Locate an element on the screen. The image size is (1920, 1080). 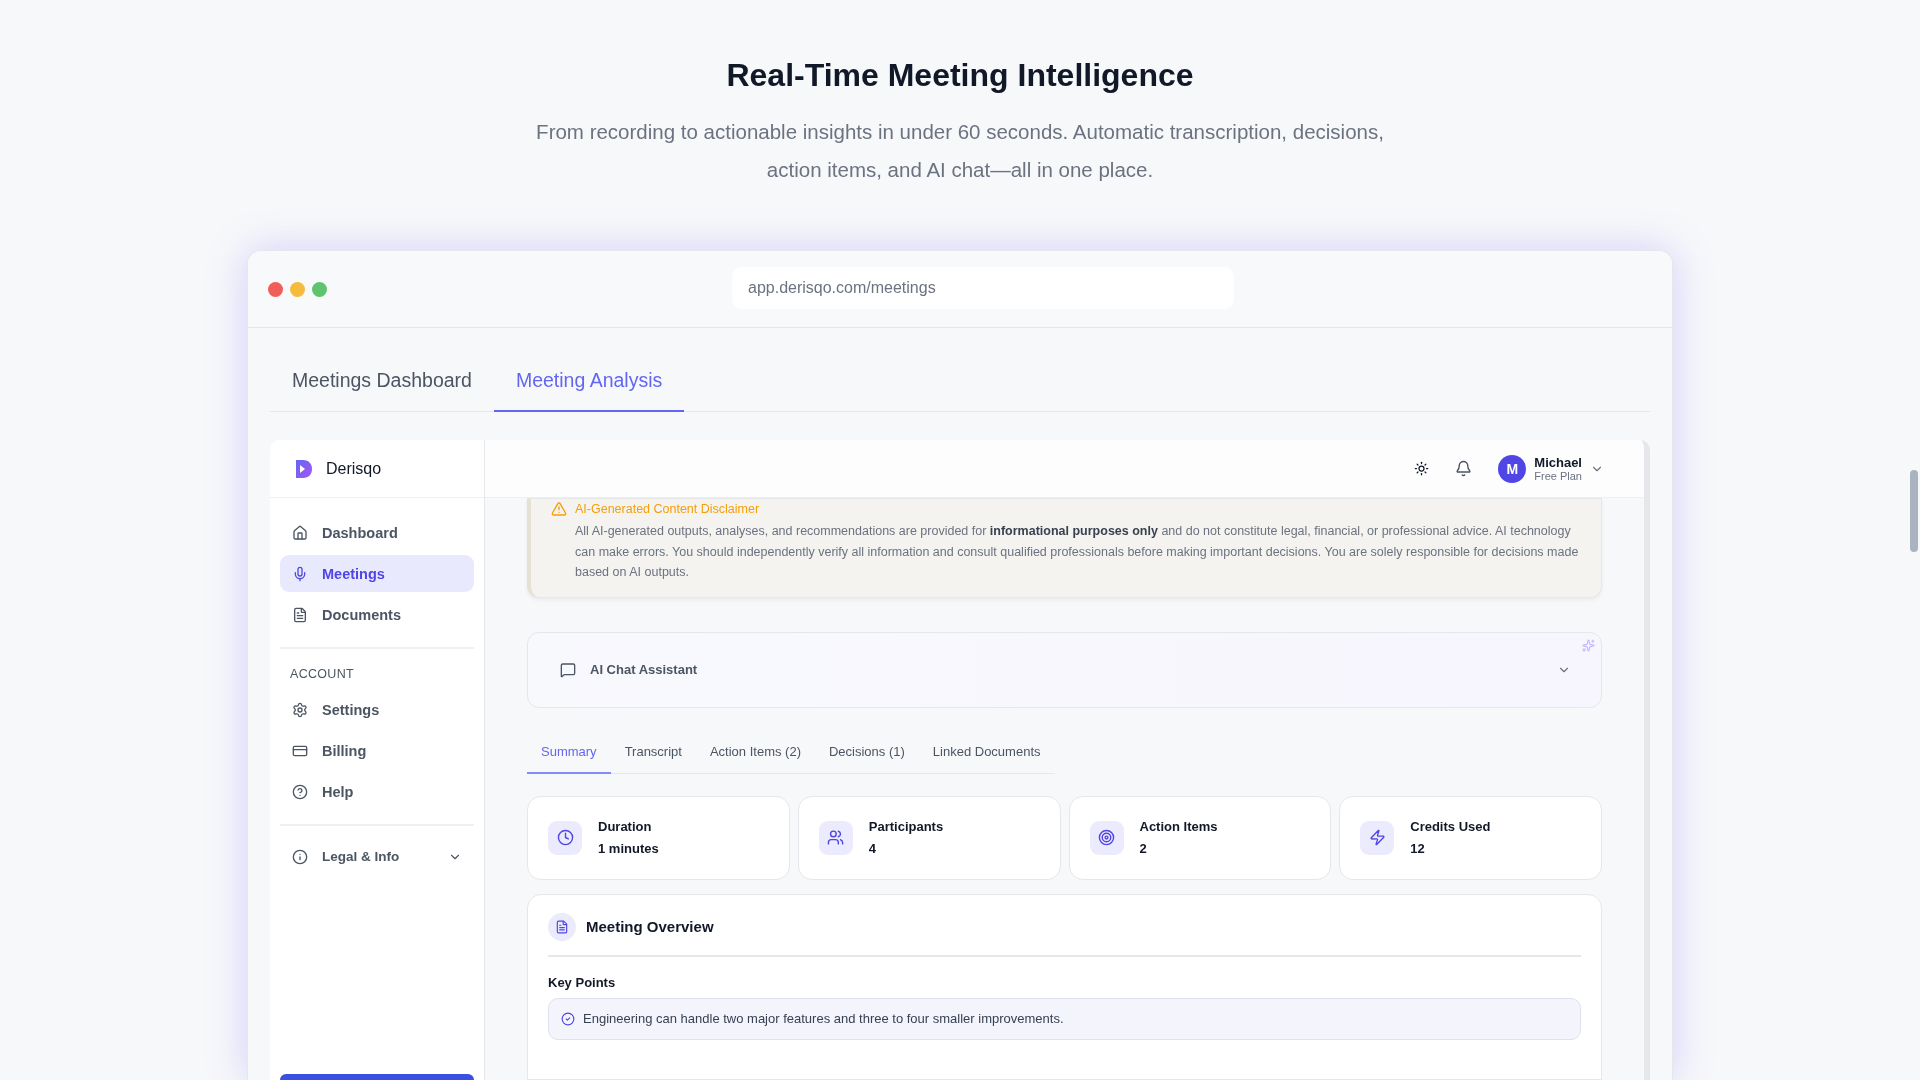
help-icon is located at coordinates (300, 791).